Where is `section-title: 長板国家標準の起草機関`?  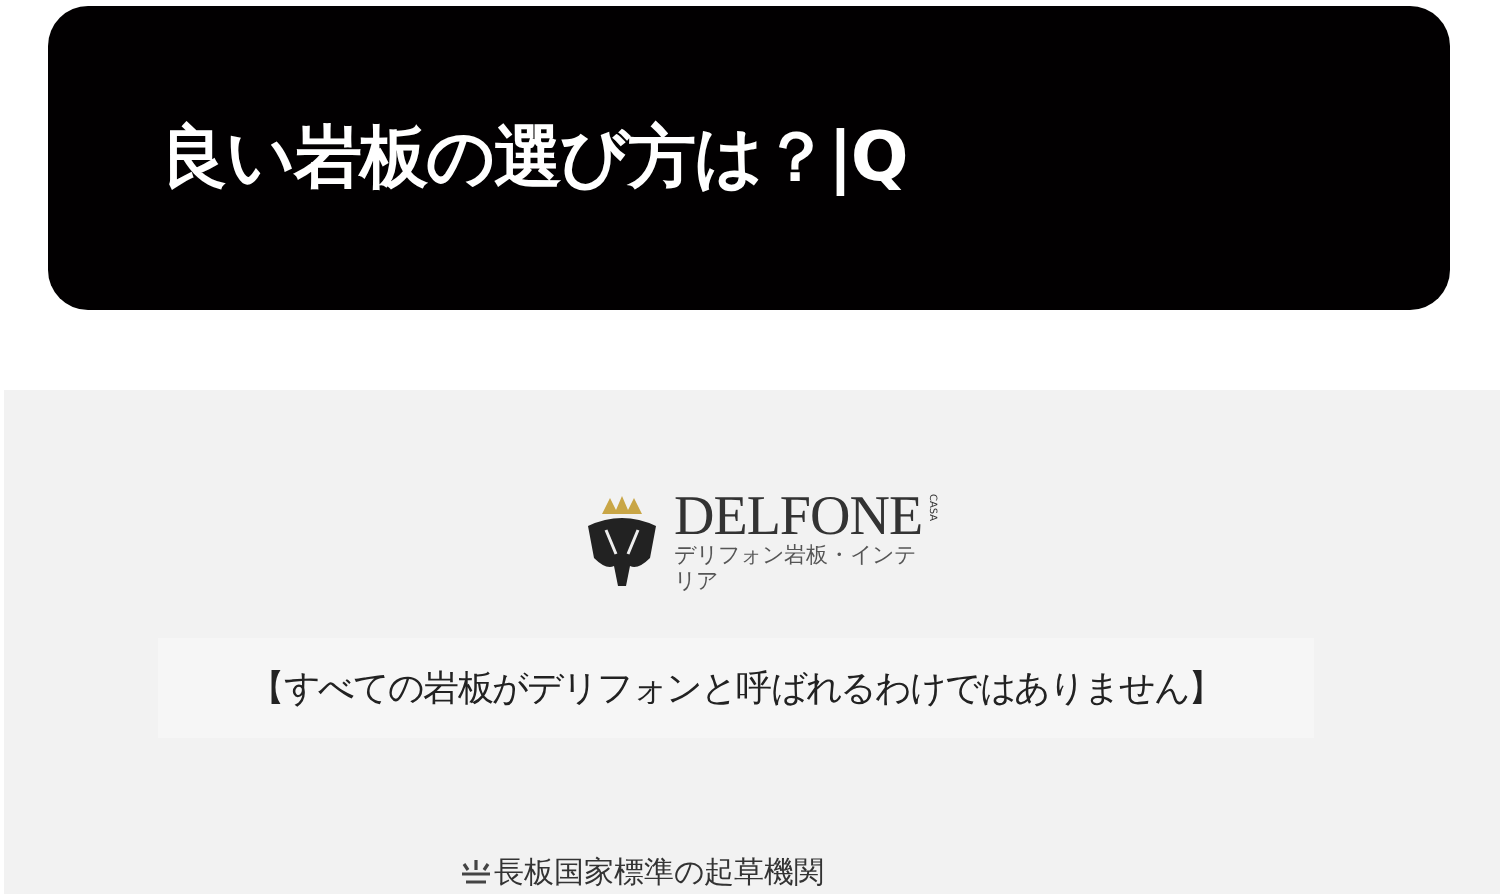 section-title: 長板国家標準の起草機関 is located at coordinates (659, 873).